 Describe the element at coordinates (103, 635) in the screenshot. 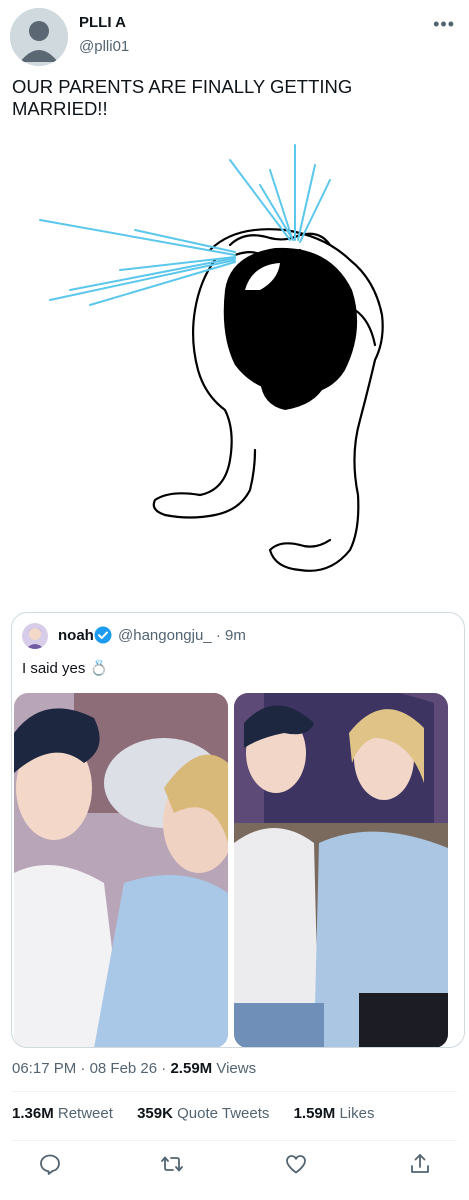

I see `verified-badge-icon` at that location.